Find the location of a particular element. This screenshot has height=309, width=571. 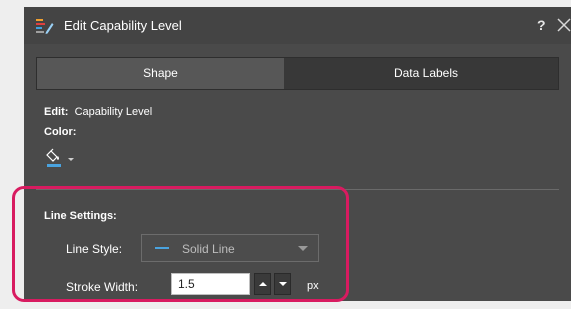

divider is located at coordinates (297, 189).